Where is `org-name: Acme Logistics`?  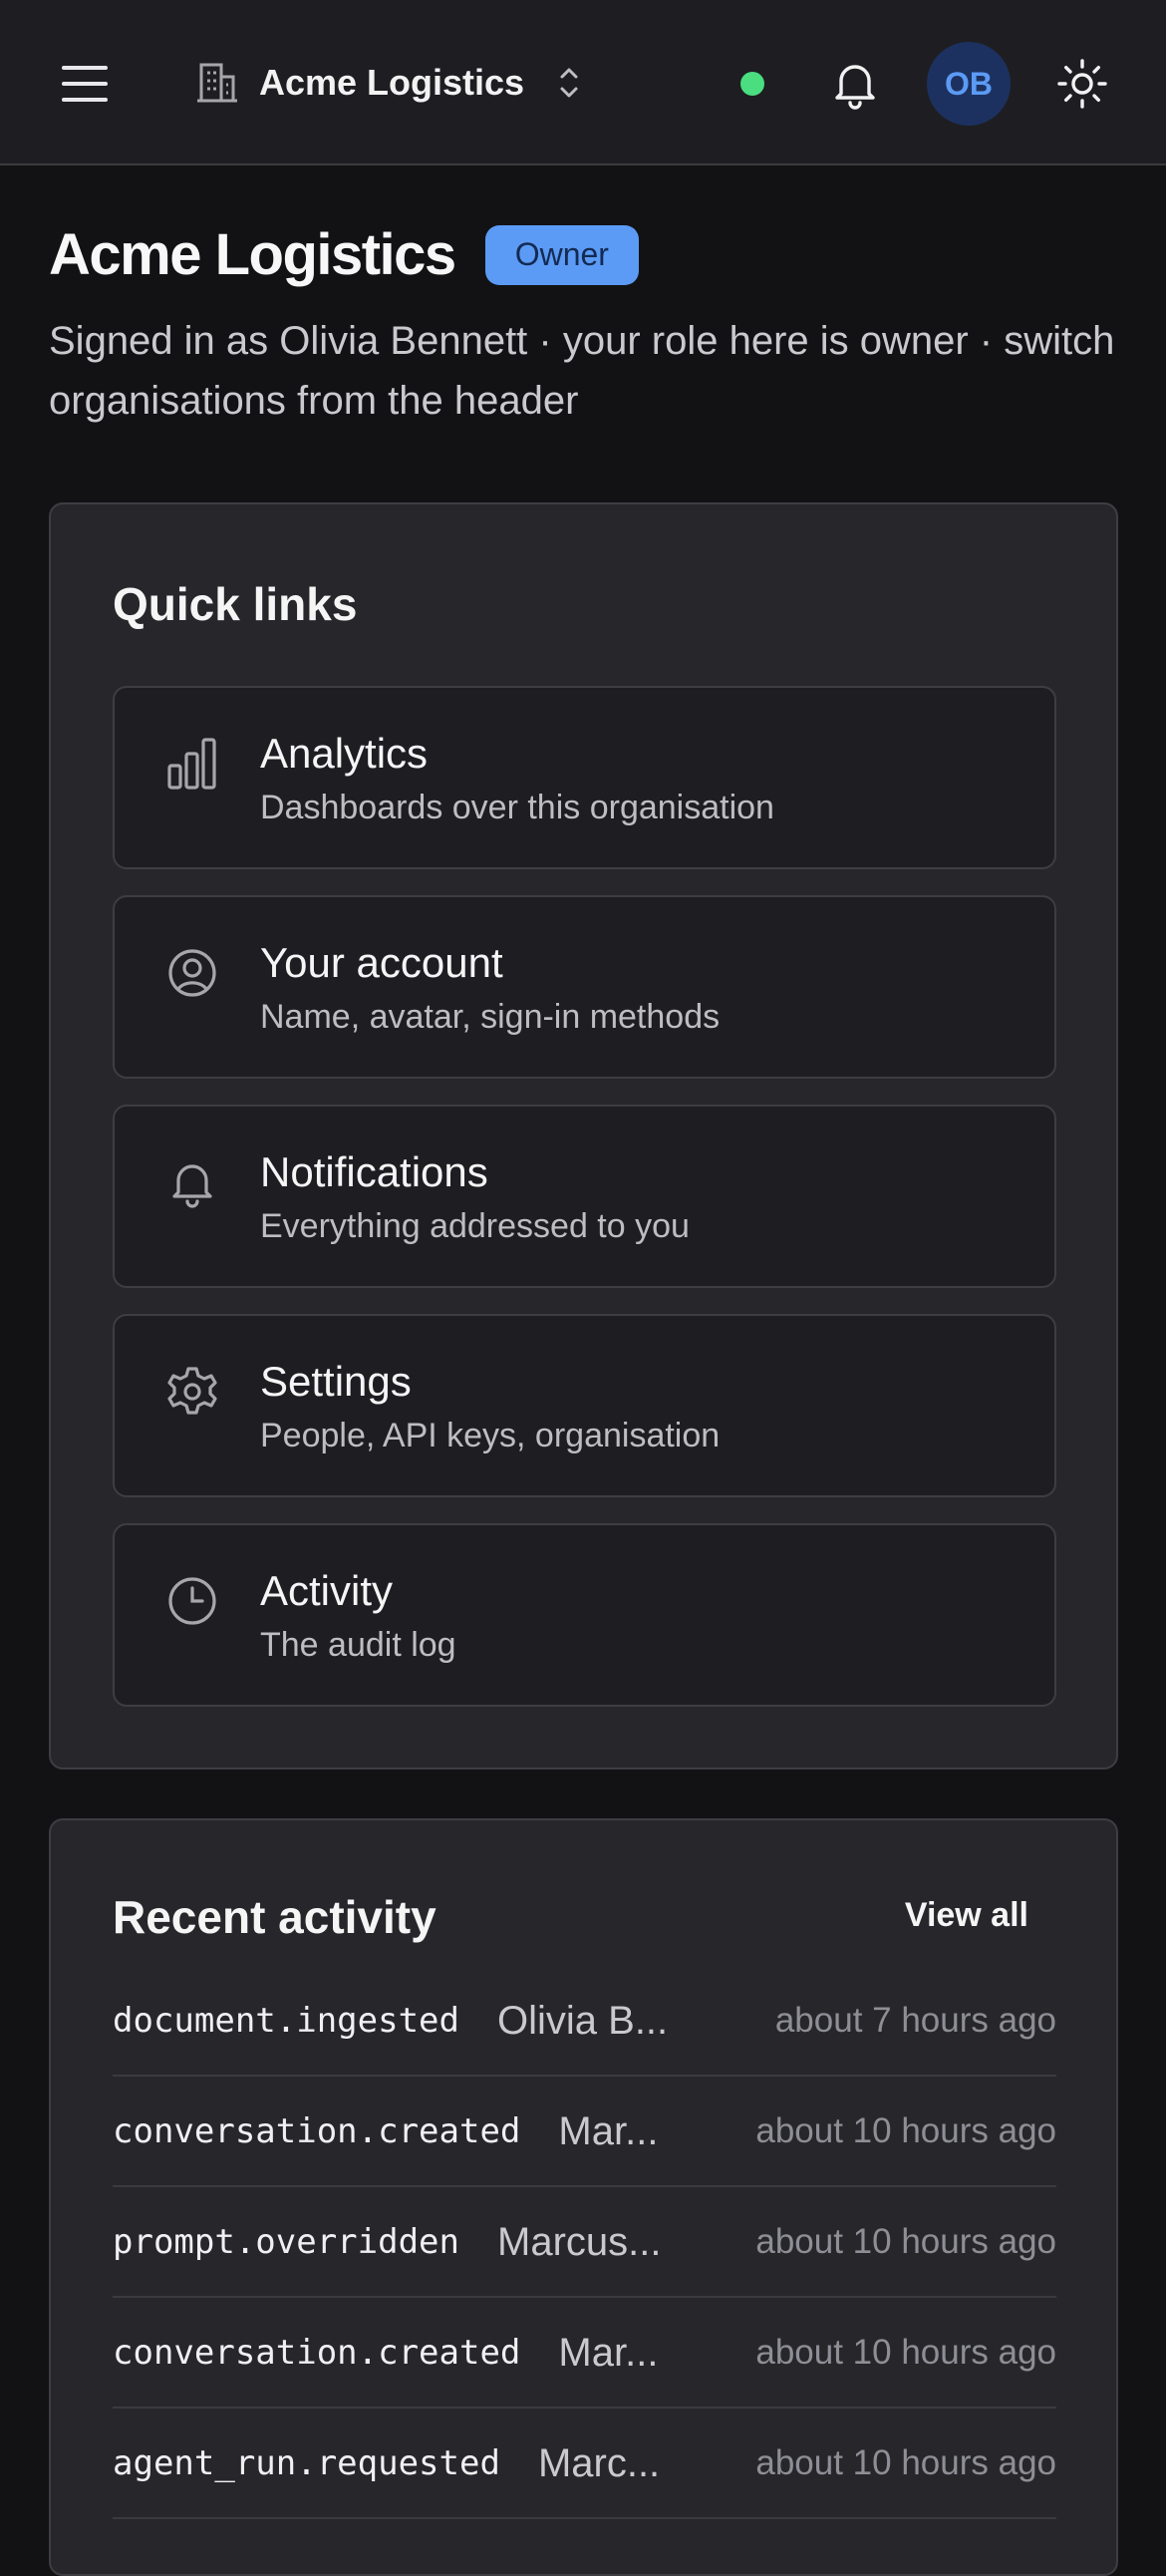 org-name: Acme Logistics is located at coordinates (392, 82).